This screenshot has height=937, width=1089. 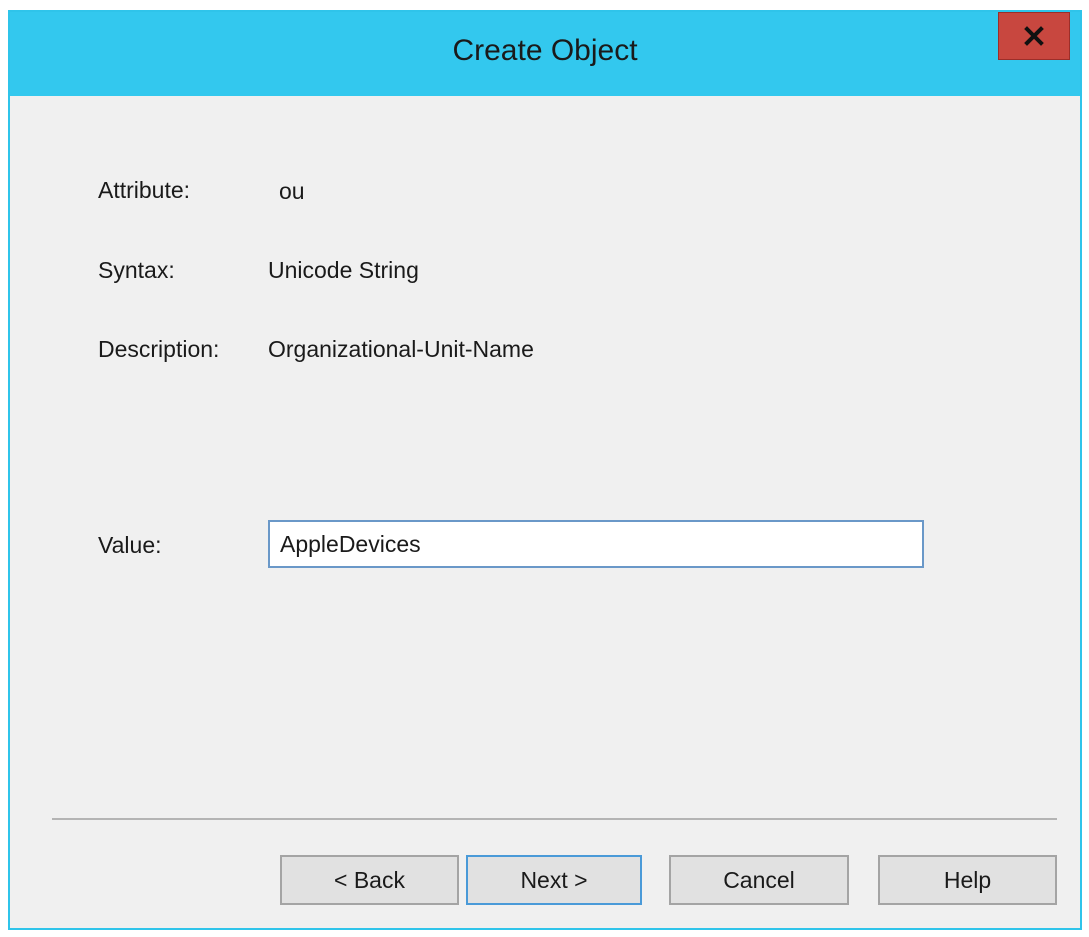 What do you see at coordinates (554, 880) in the screenshot?
I see `next-button: Next >` at bounding box center [554, 880].